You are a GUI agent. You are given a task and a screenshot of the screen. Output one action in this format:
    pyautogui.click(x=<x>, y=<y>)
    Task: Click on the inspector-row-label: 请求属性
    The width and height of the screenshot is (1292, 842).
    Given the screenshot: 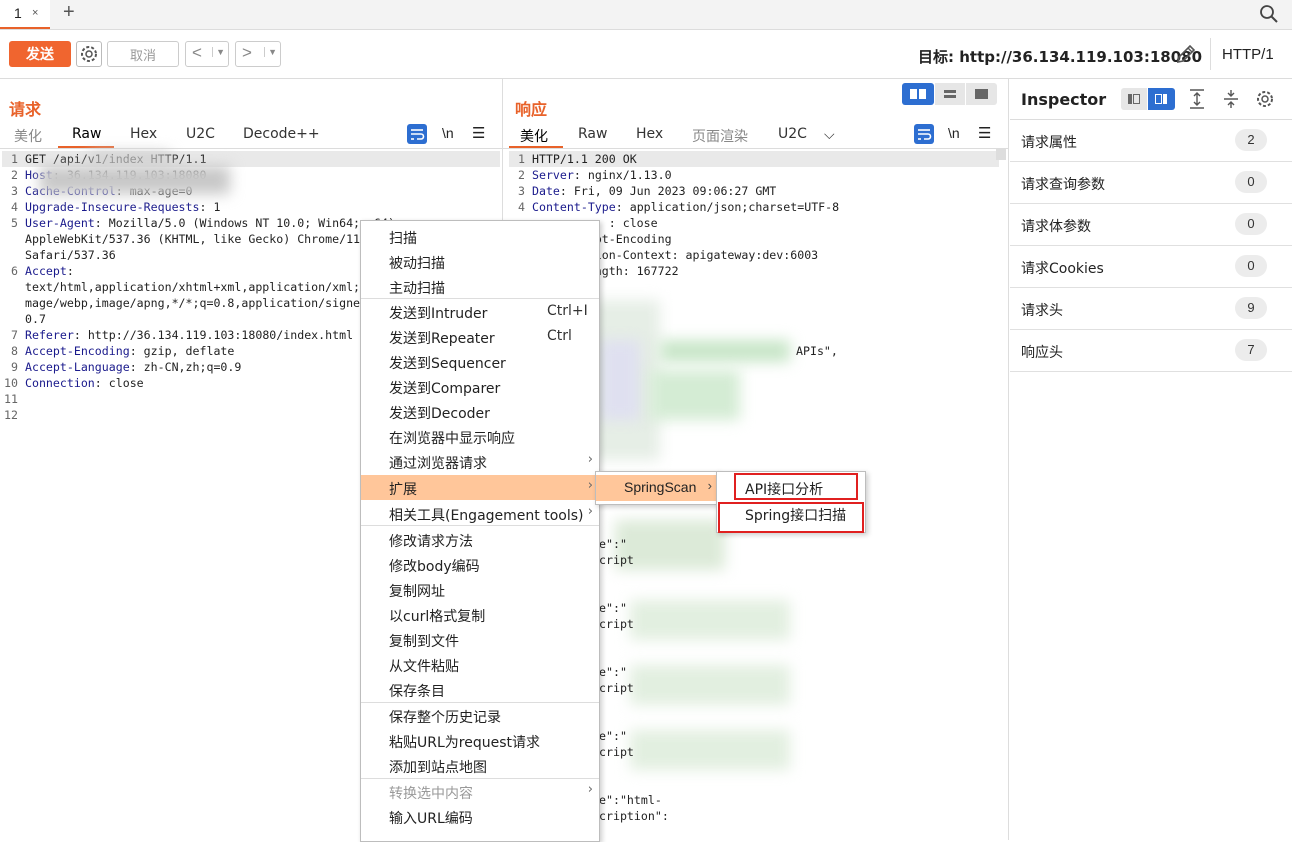 What is the action you would take?
    pyautogui.click(x=1049, y=143)
    